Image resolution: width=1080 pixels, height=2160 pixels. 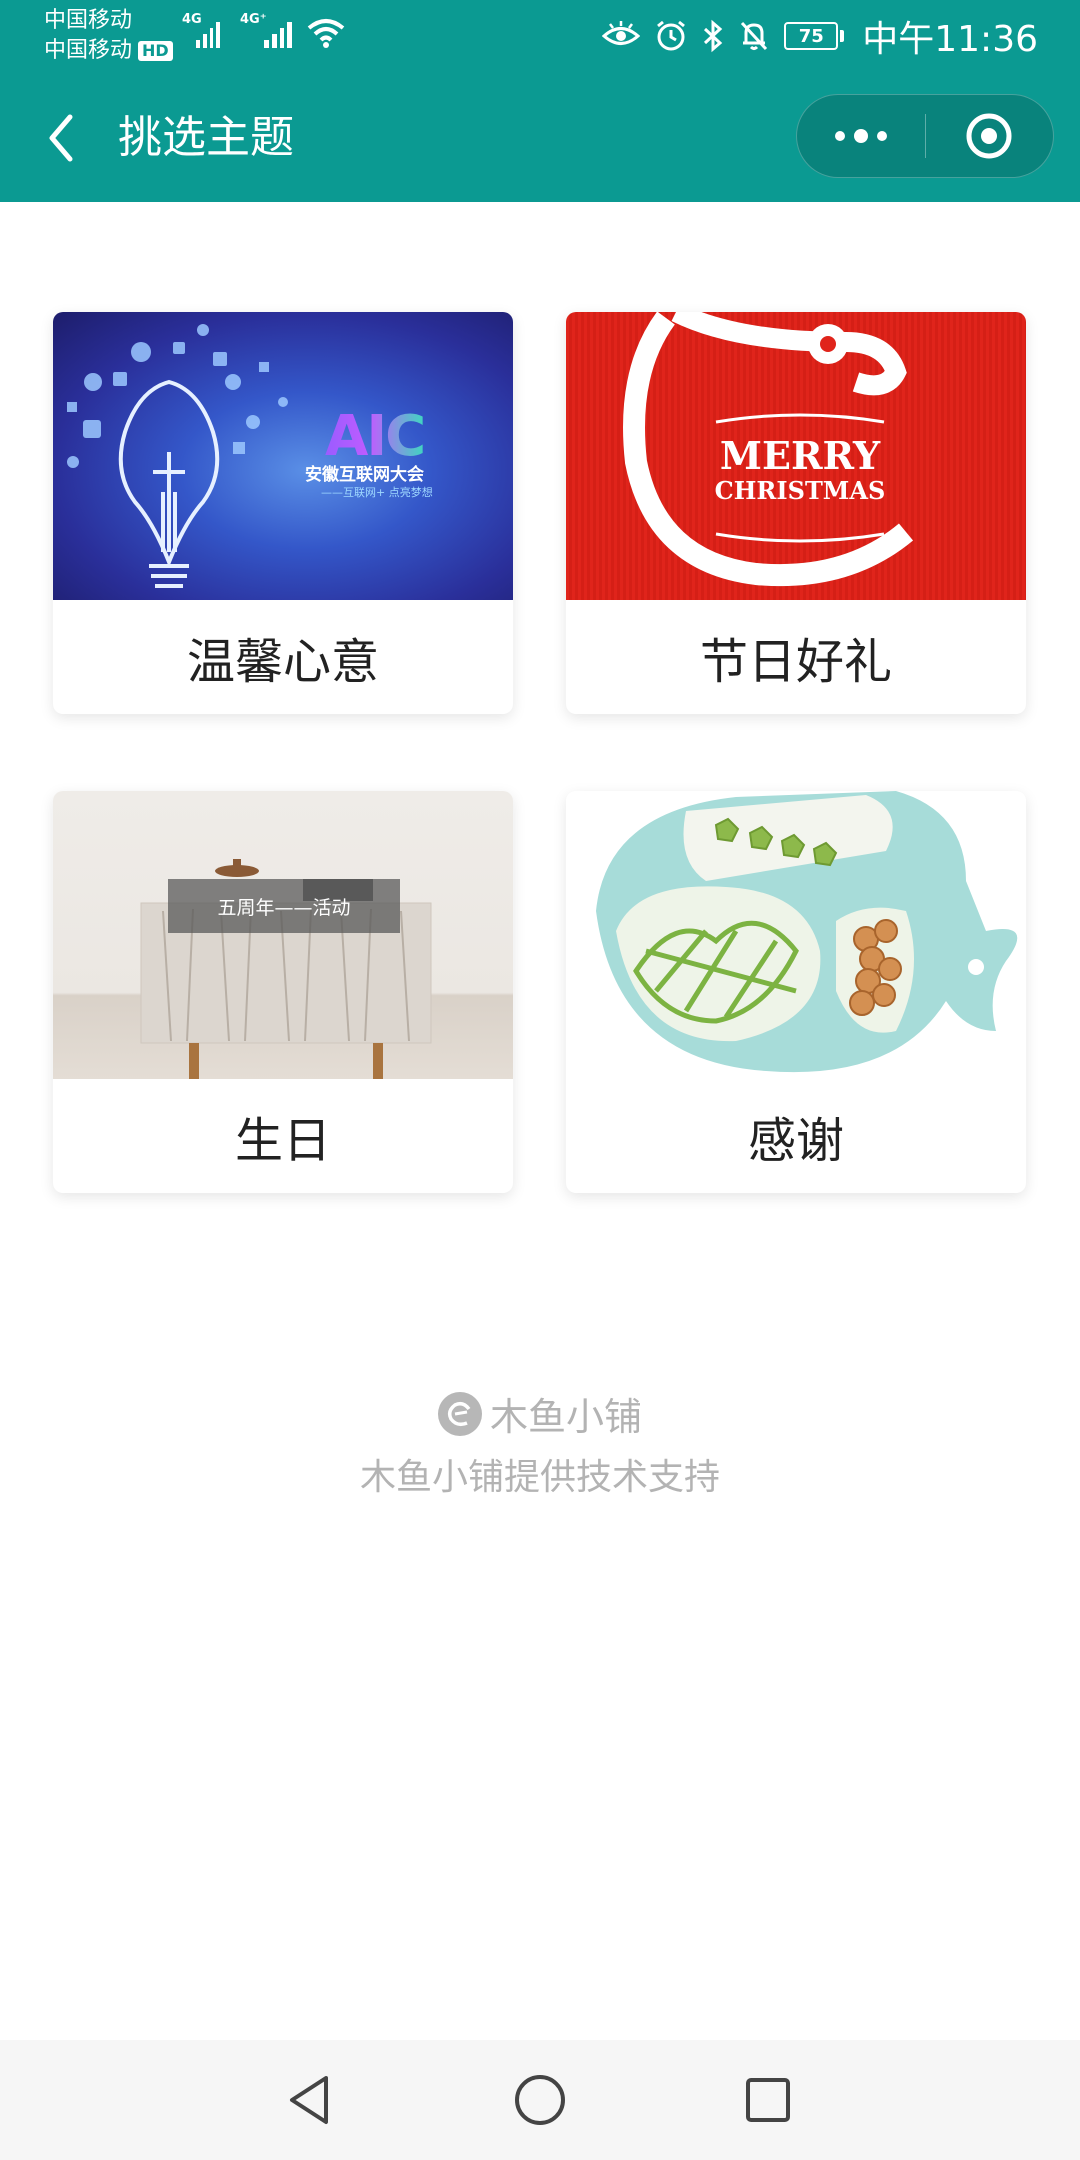 I want to click on system-recent-button, so click(x=768, y=2100).